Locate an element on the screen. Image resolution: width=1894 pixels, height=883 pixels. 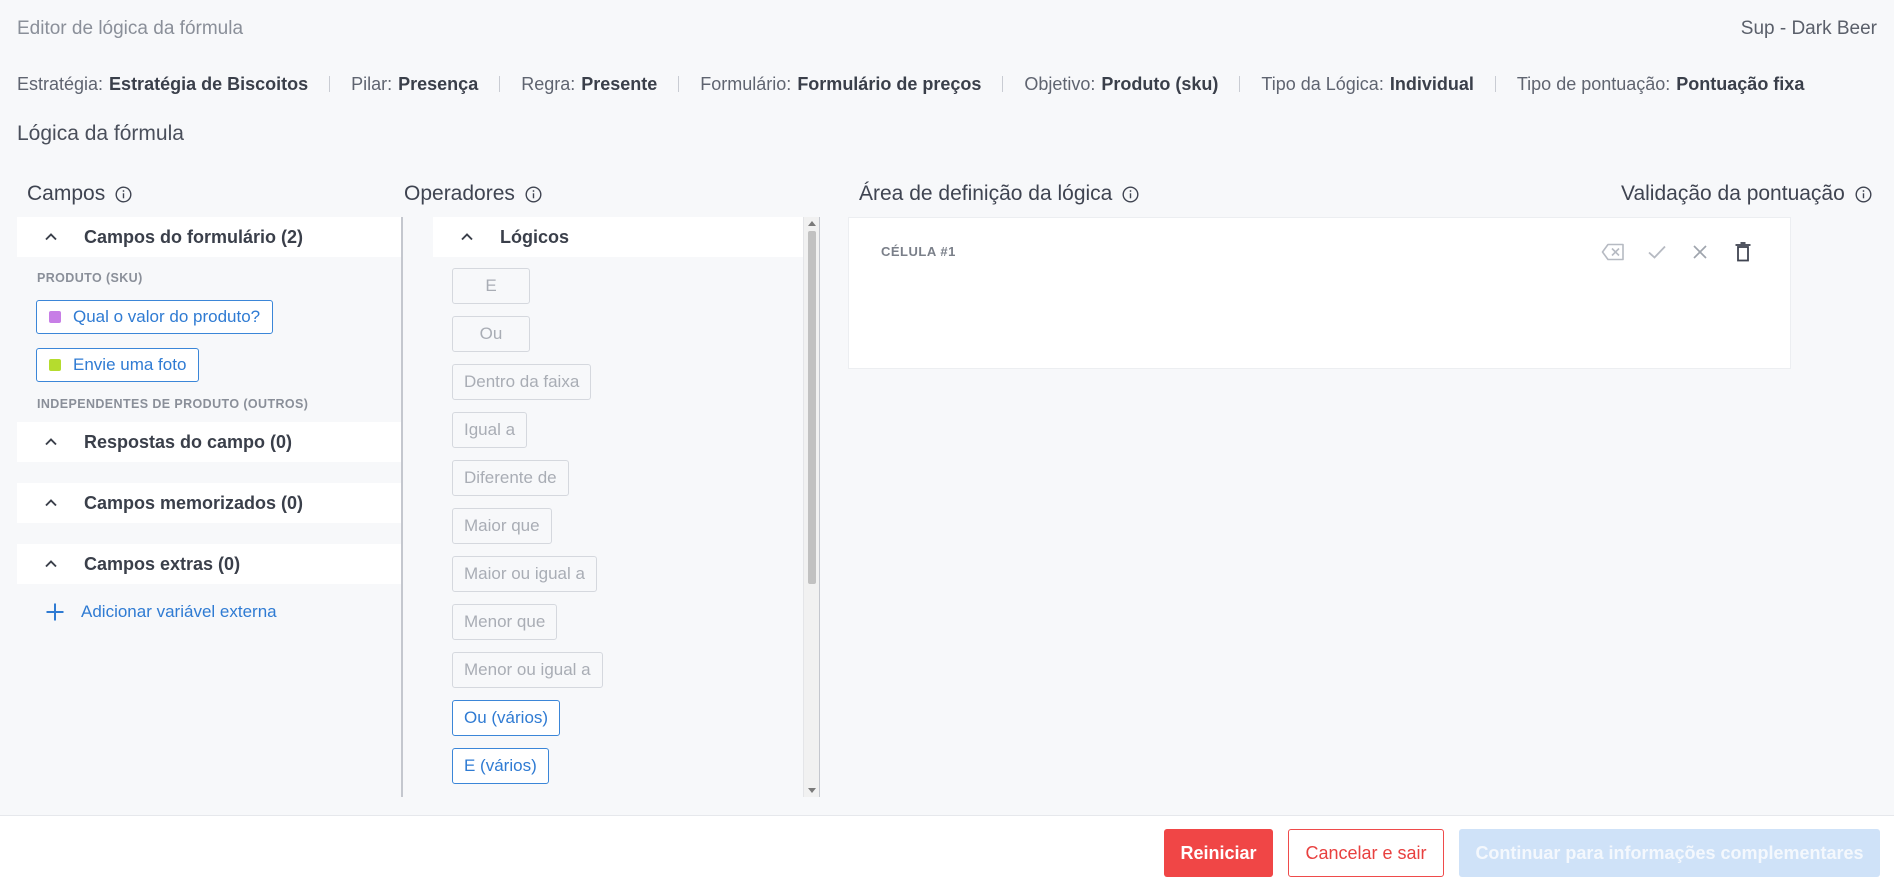
operator-maior-ou-igual-a: Maior ou igual a is located at coordinates (524, 574).